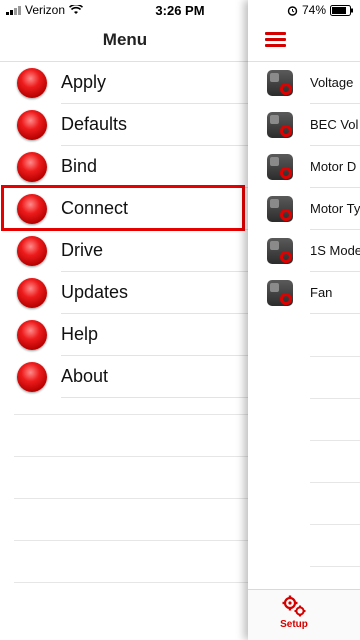  What do you see at coordinates (321, 292) in the screenshot?
I see `setup-item-label: Fan` at bounding box center [321, 292].